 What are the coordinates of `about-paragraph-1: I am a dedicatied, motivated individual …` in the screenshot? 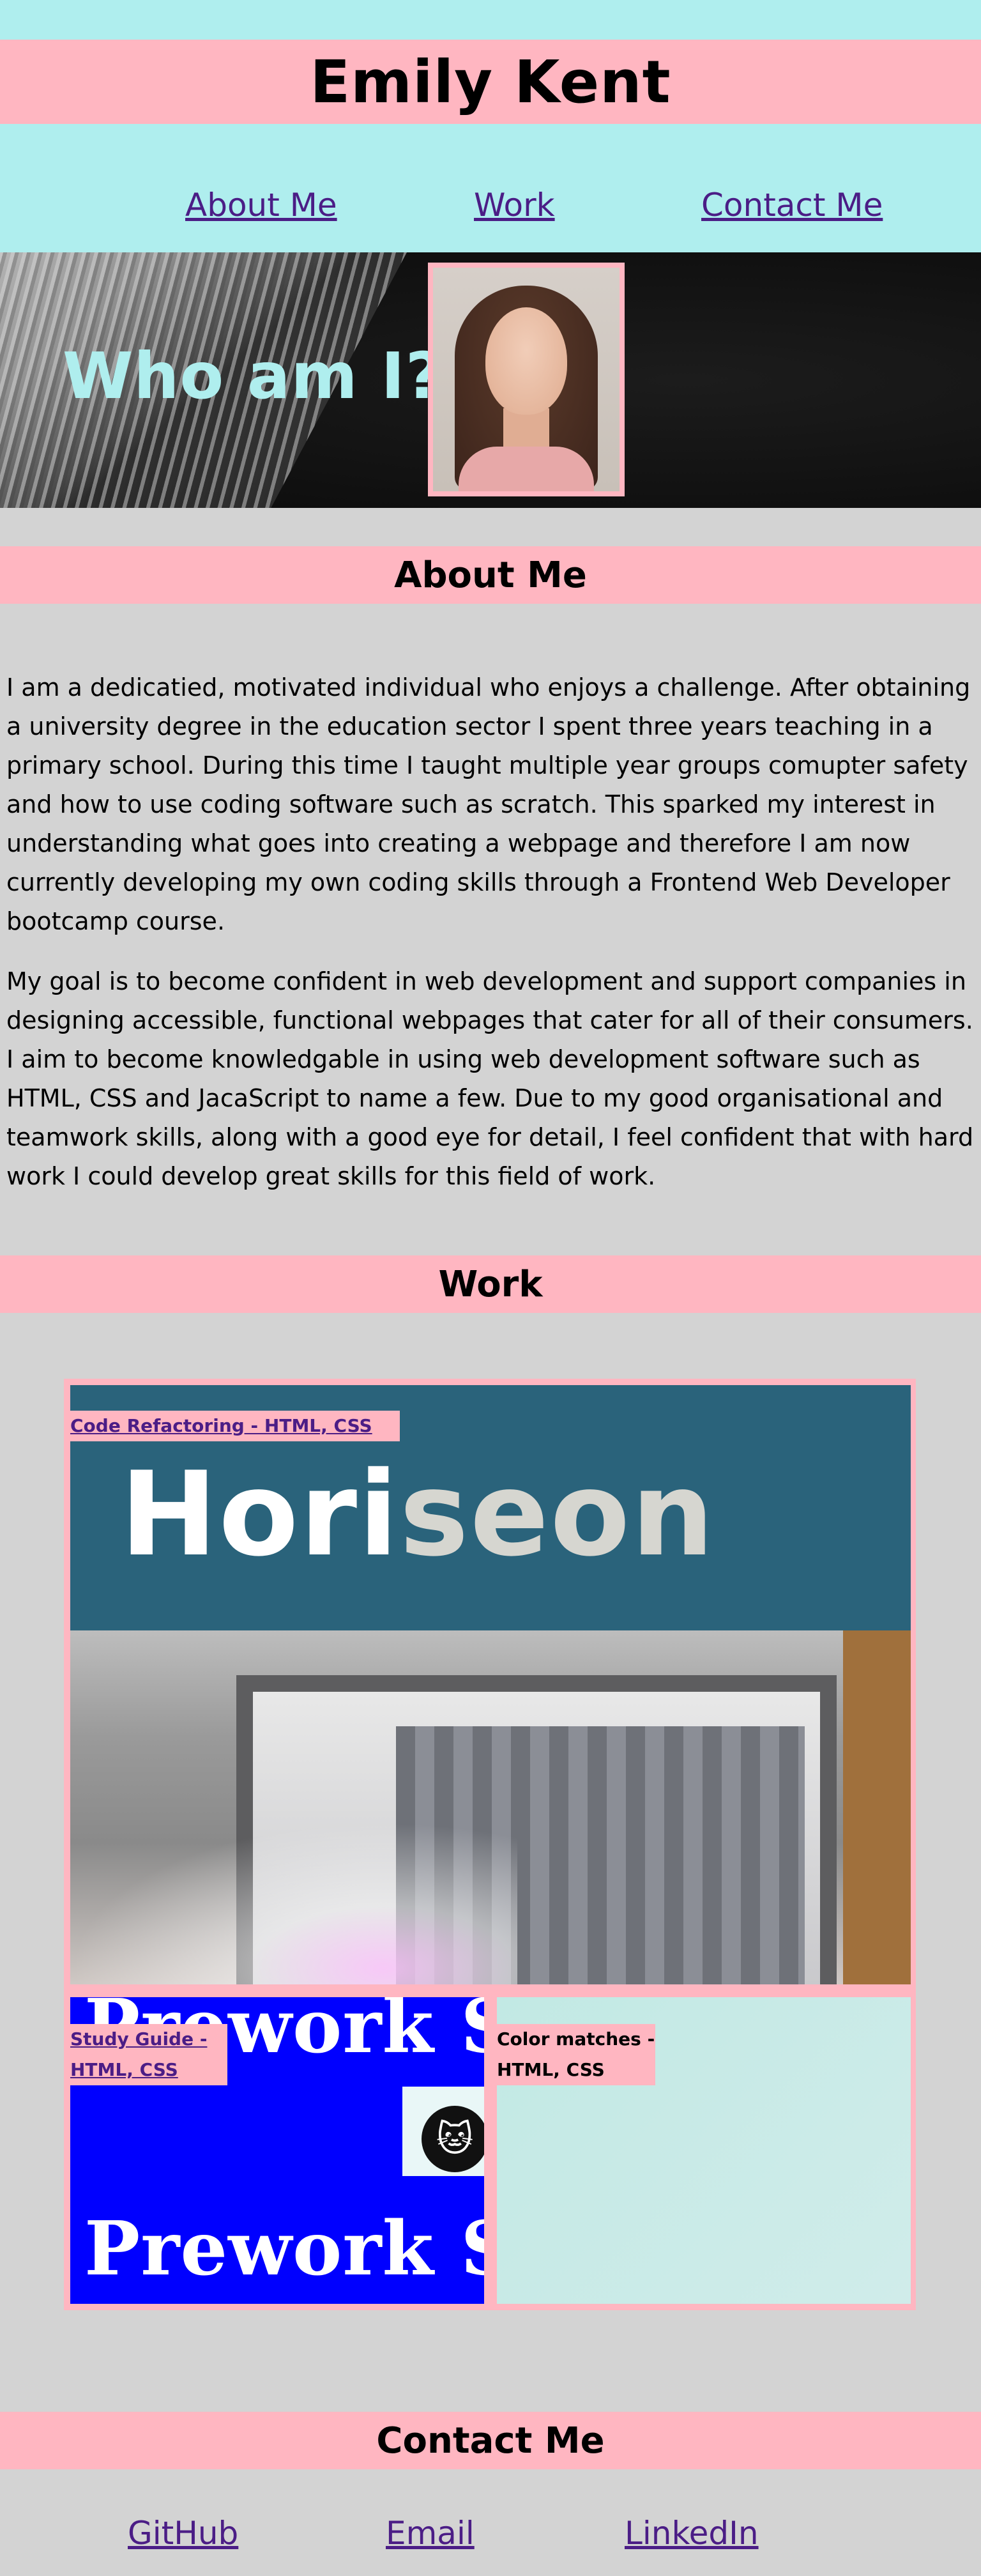 It's located at (488, 804).